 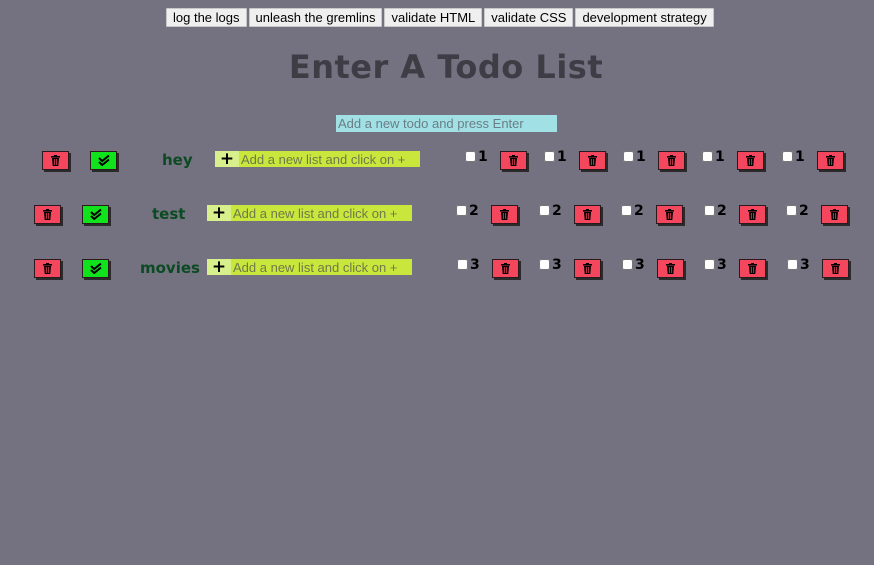 What do you see at coordinates (177, 160) in the screenshot?
I see `todo-name: hey` at bounding box center [177, 160].